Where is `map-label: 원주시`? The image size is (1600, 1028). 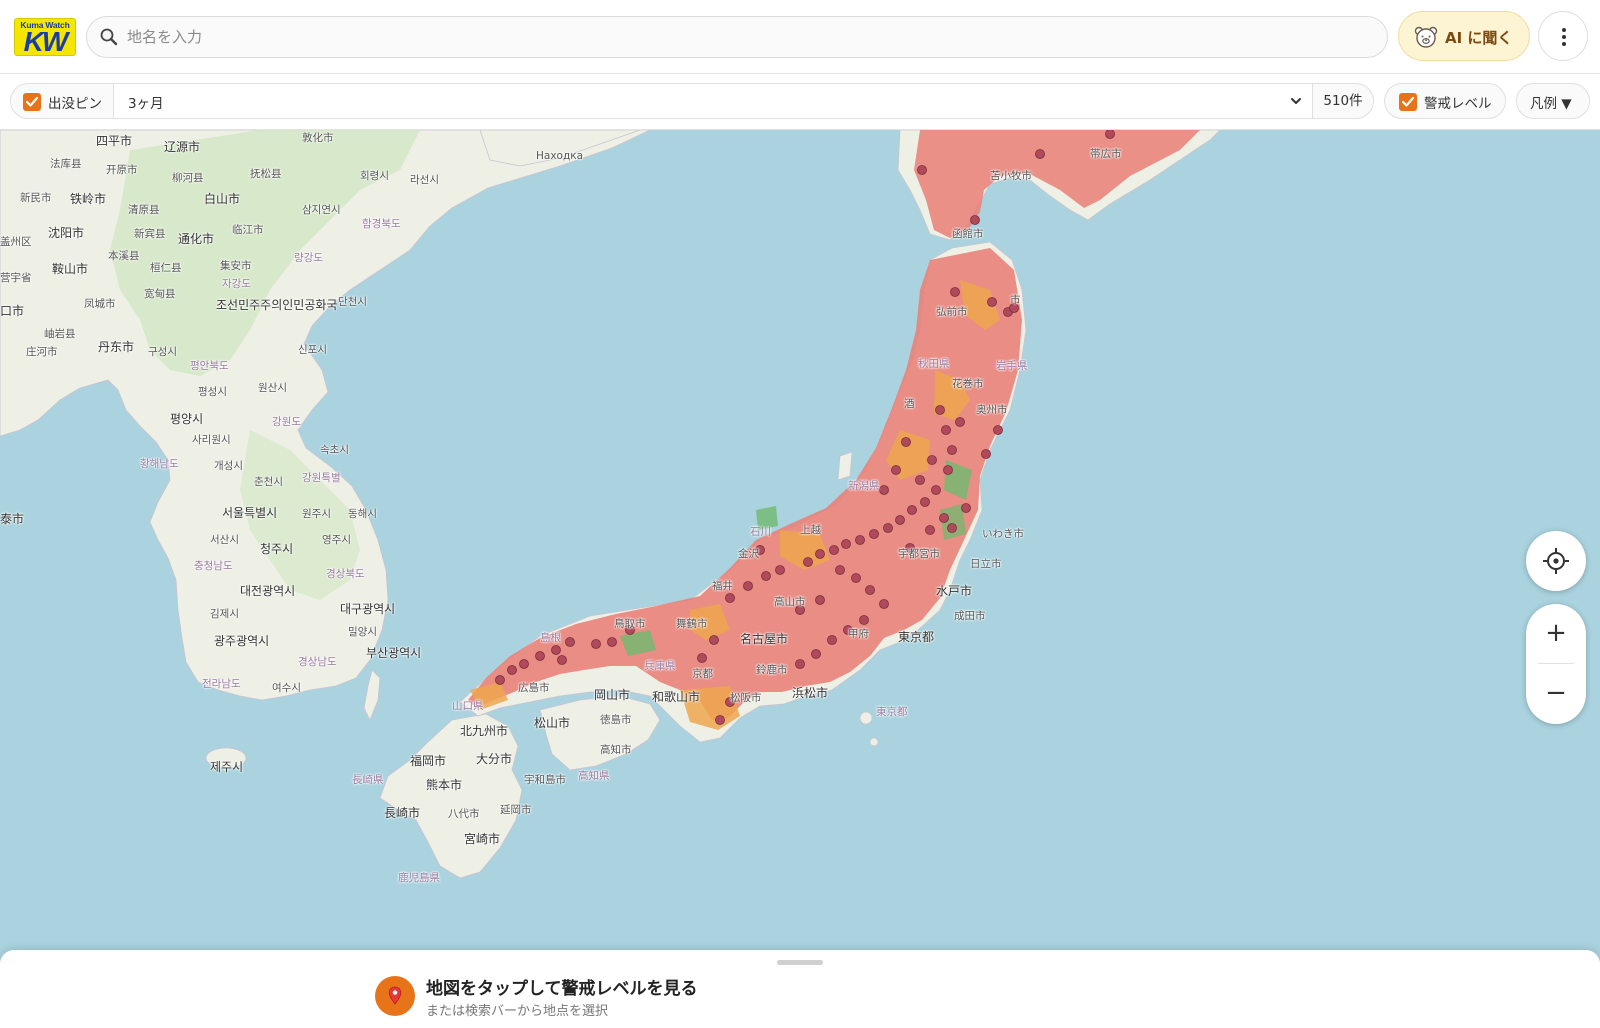
map-label: 원주시 is located at coordinates (316, 514).